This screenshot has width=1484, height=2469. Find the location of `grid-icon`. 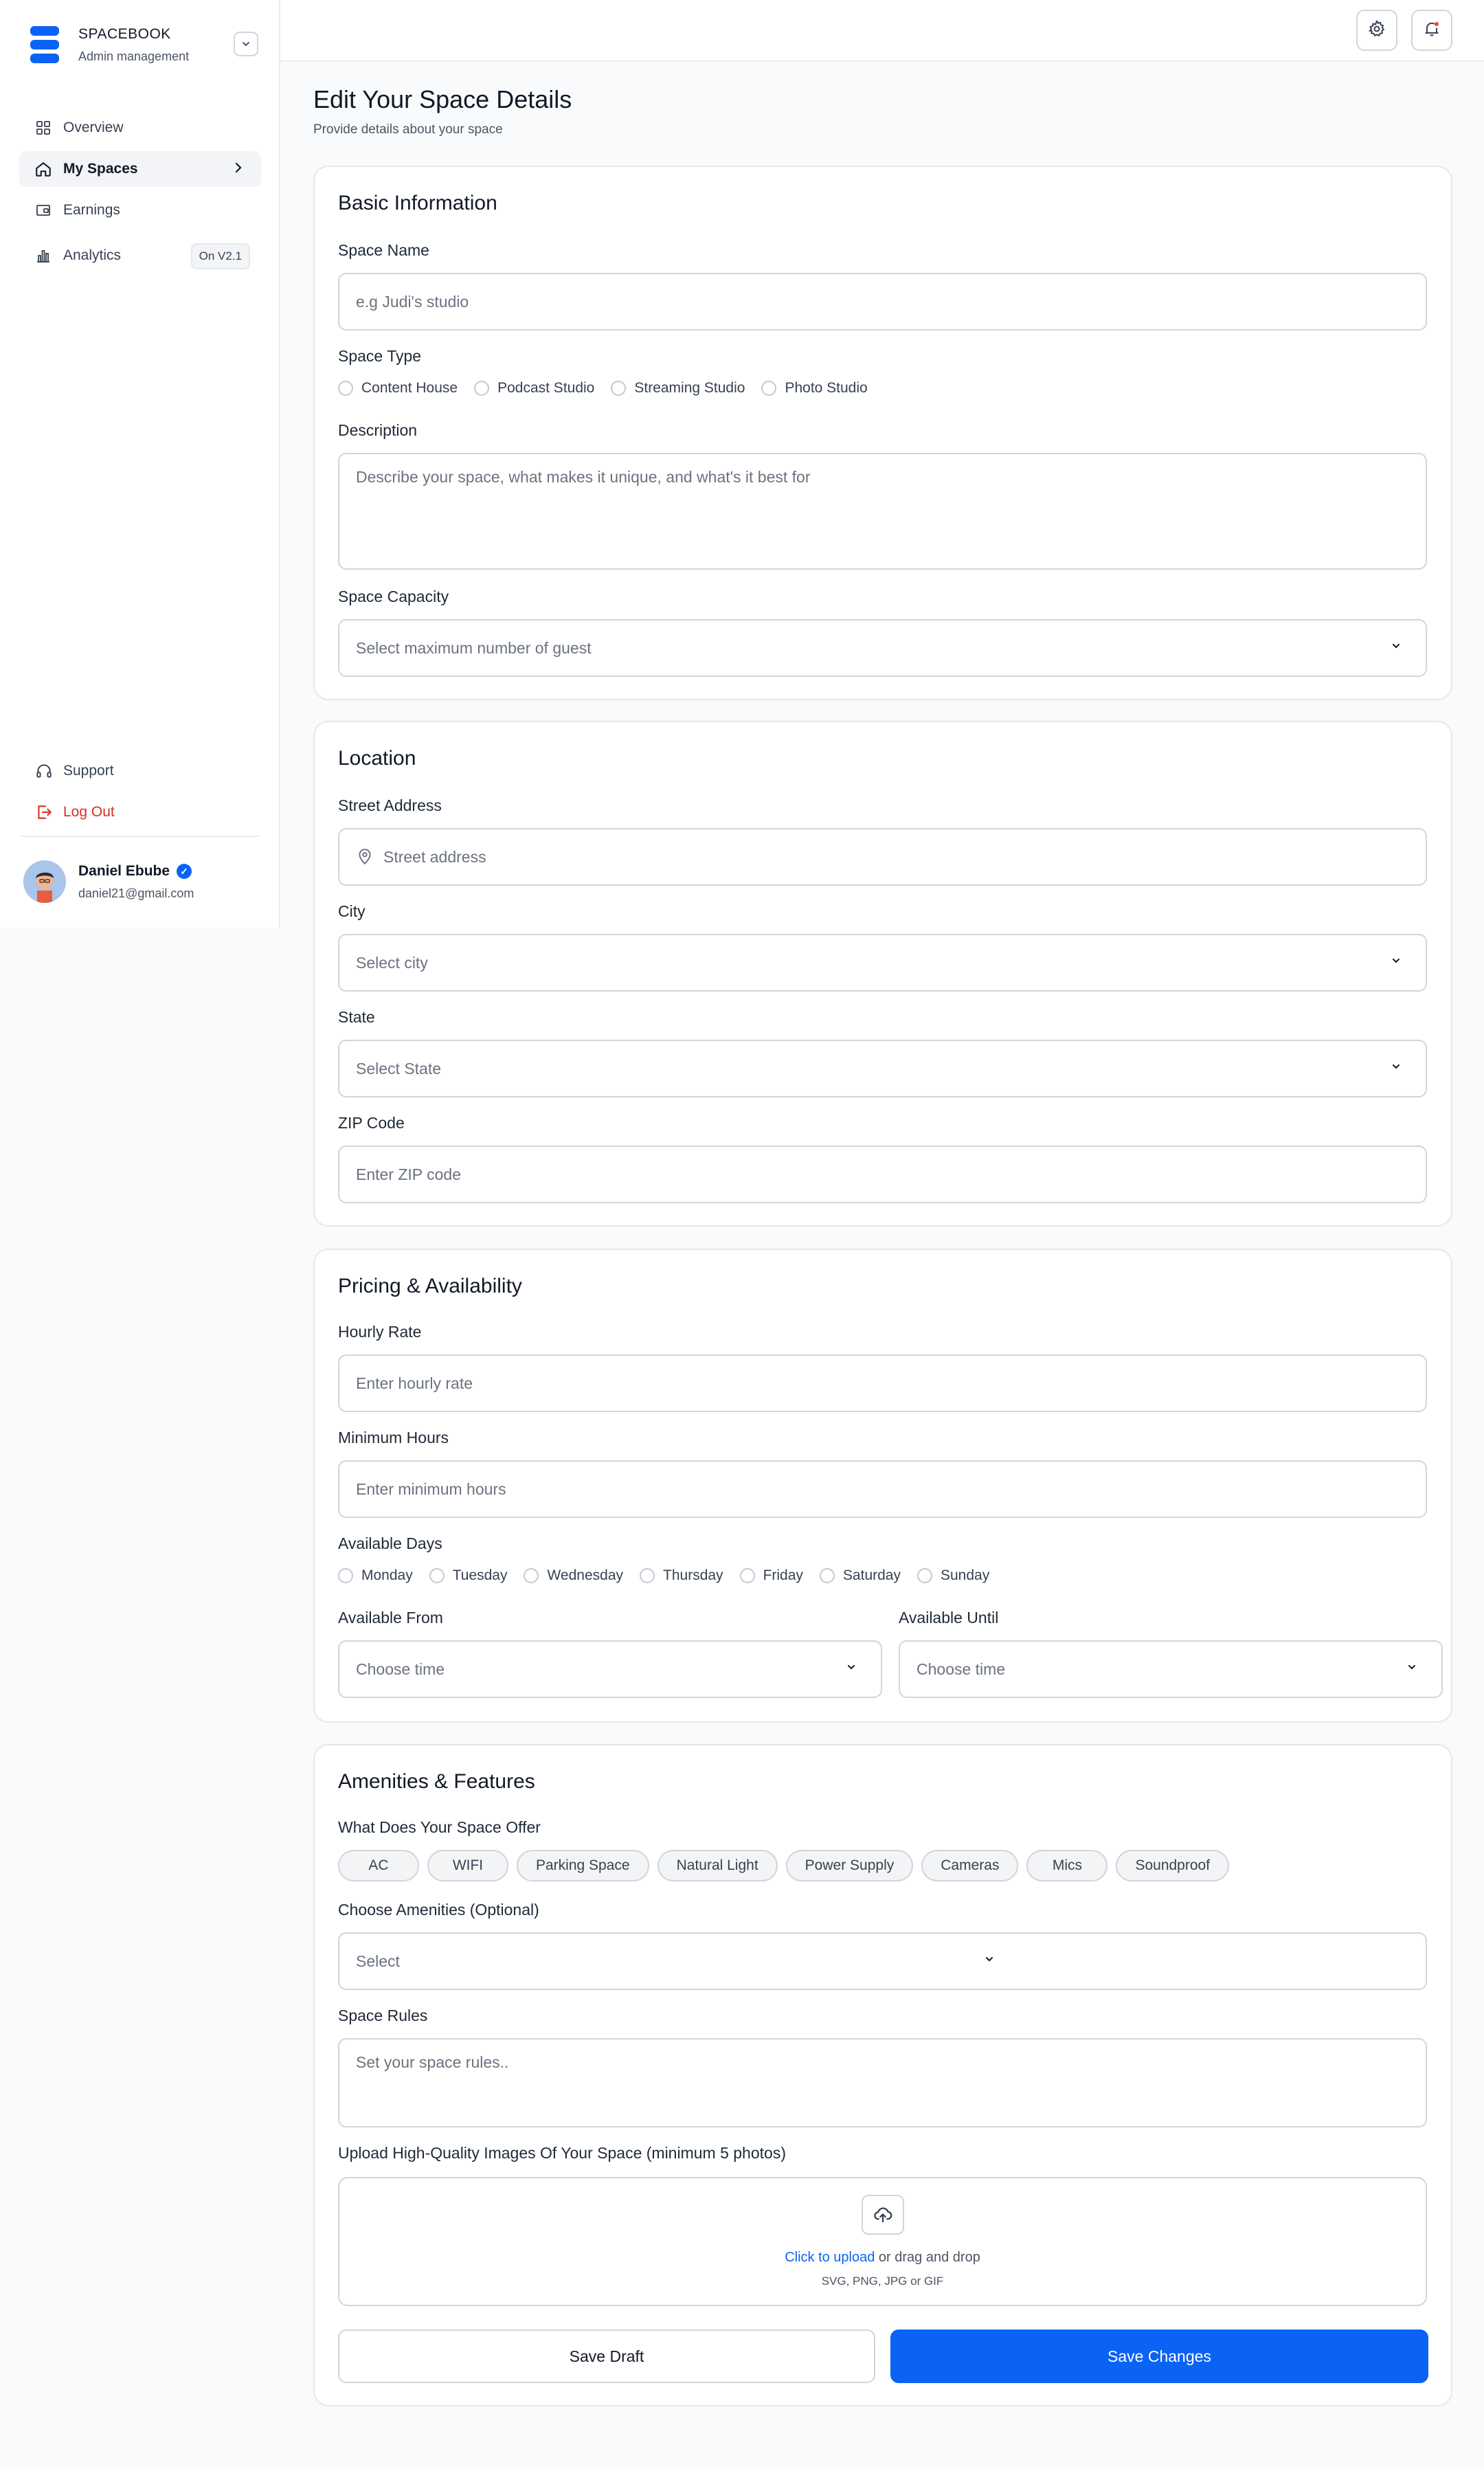

grid-icon is located at coordinates (43, 128).